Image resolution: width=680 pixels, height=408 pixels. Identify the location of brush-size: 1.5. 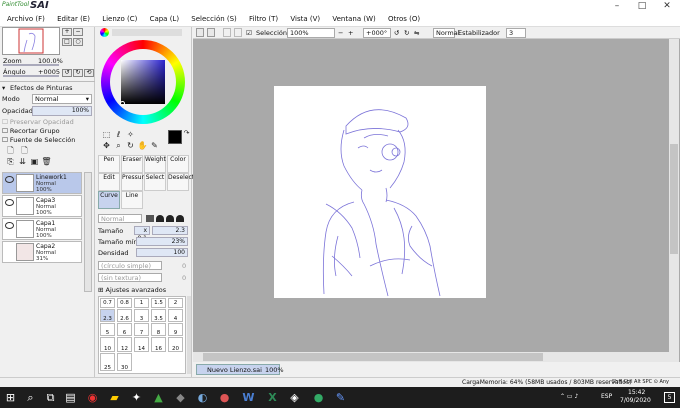
(158, 303).